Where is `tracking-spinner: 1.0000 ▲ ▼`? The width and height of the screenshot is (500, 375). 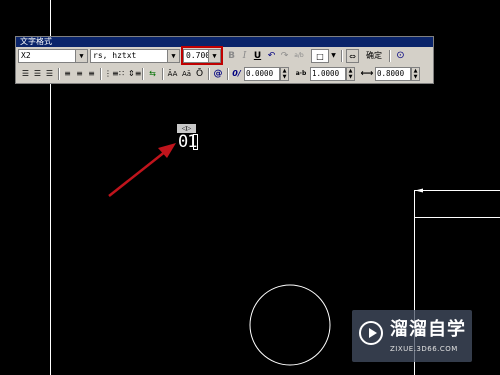
tracking-spinner: 1.0000 ▲ ▼ is located at coordinates (332, 74).